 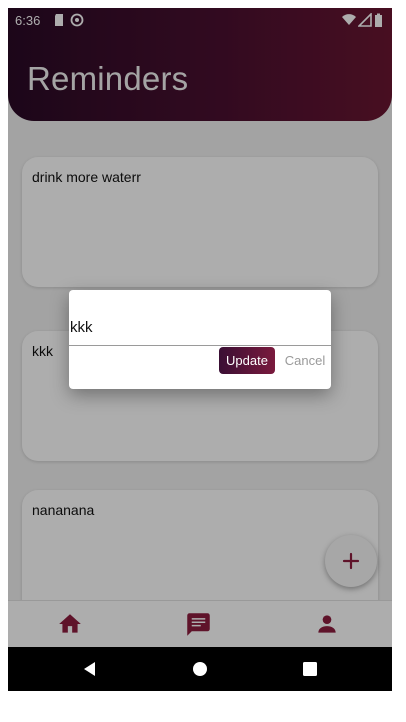 I want to click on system-nav-bar, so click(x=200, y=669).